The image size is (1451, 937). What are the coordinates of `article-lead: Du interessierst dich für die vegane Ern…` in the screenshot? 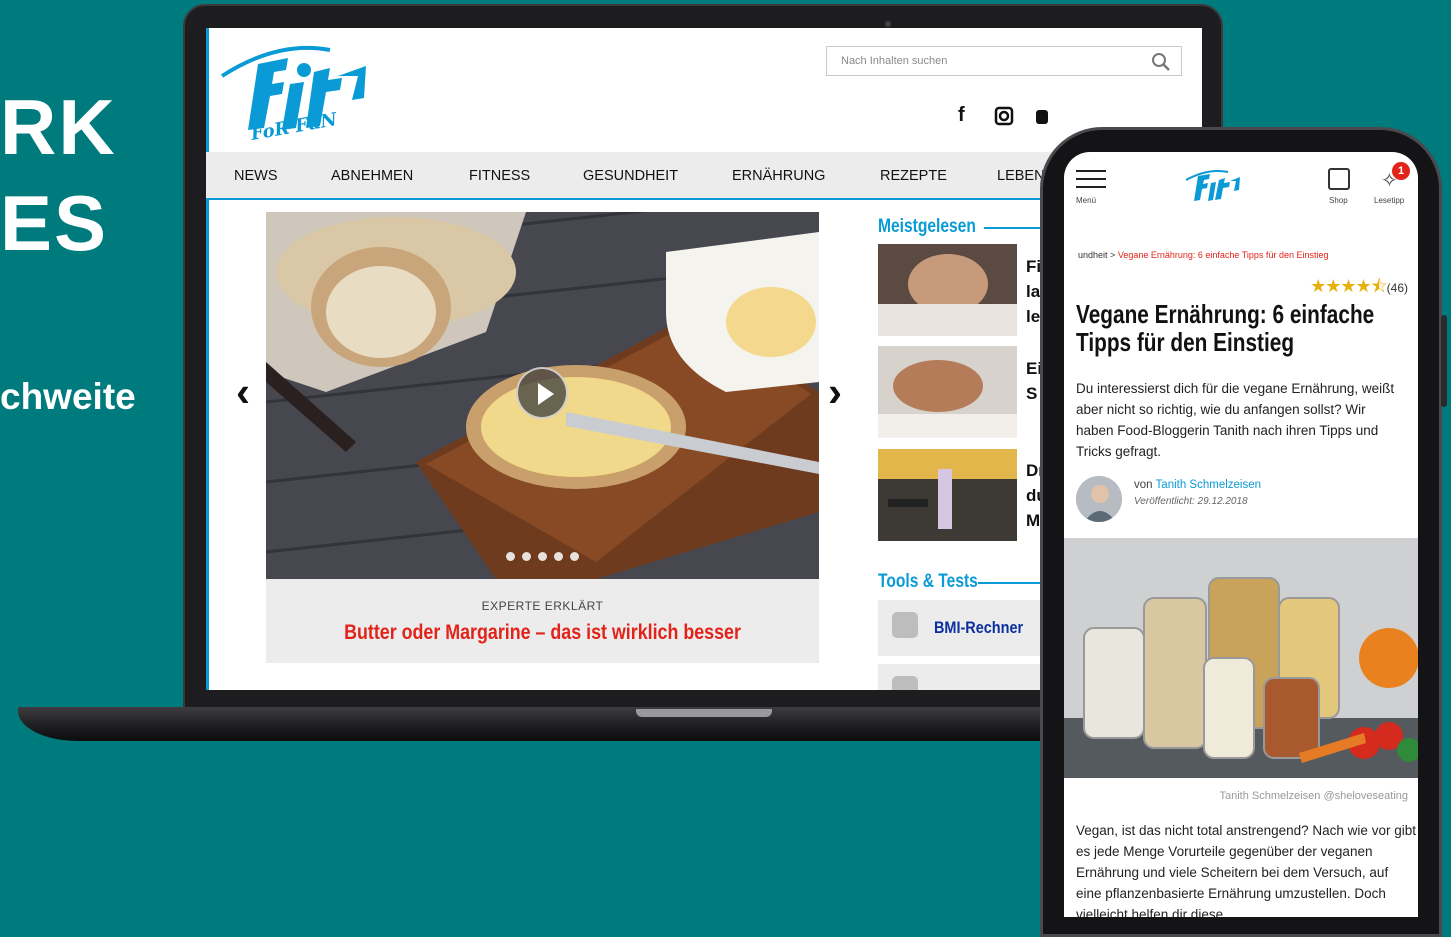 It's located at (1235, 420).